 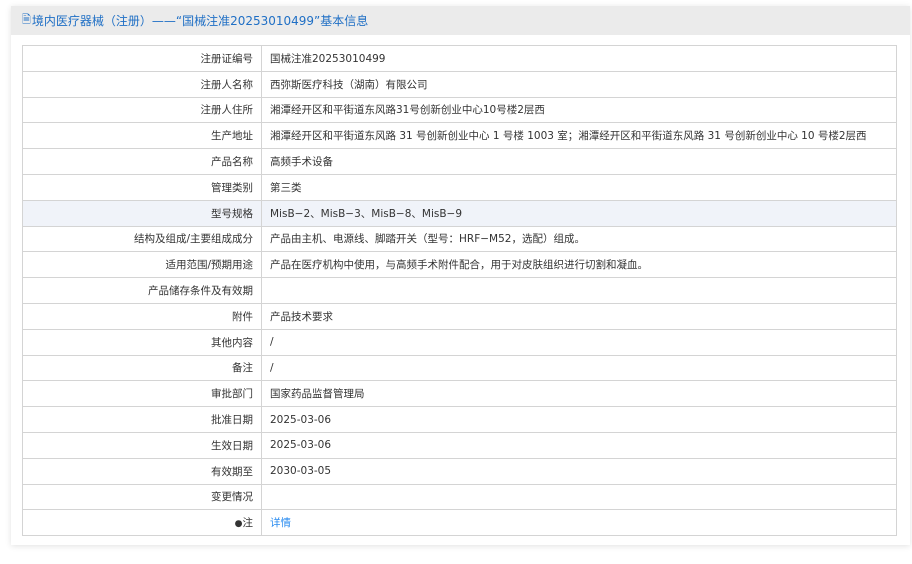 What do you see at coordinates (579, 84) in the screenshot?
I see `row-value: 西弥斯医疗科技（湖南）有限公司` at bounding box center [579, 84].